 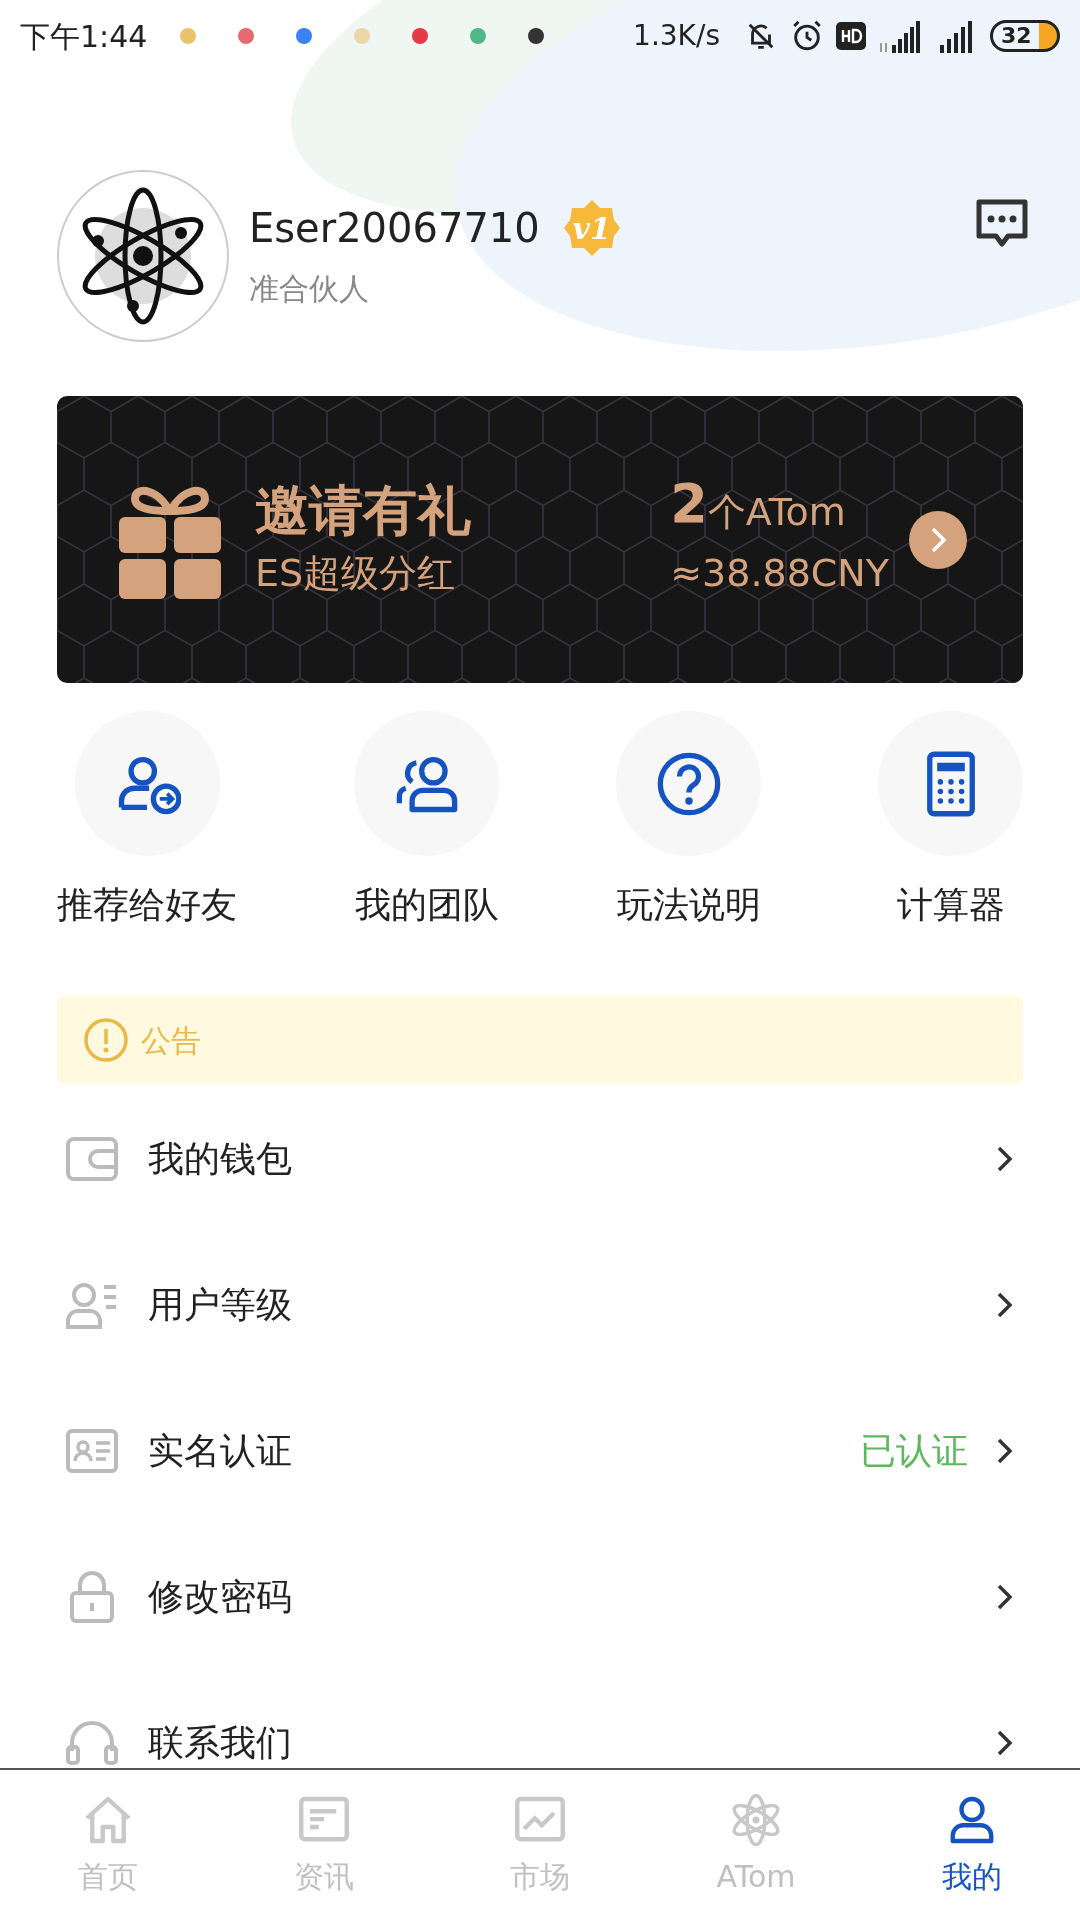 What do you see at coordinates (540, 1305) in the screenshot?
I see `menu-row: 用户等级` at bounding box center [540, 1305].